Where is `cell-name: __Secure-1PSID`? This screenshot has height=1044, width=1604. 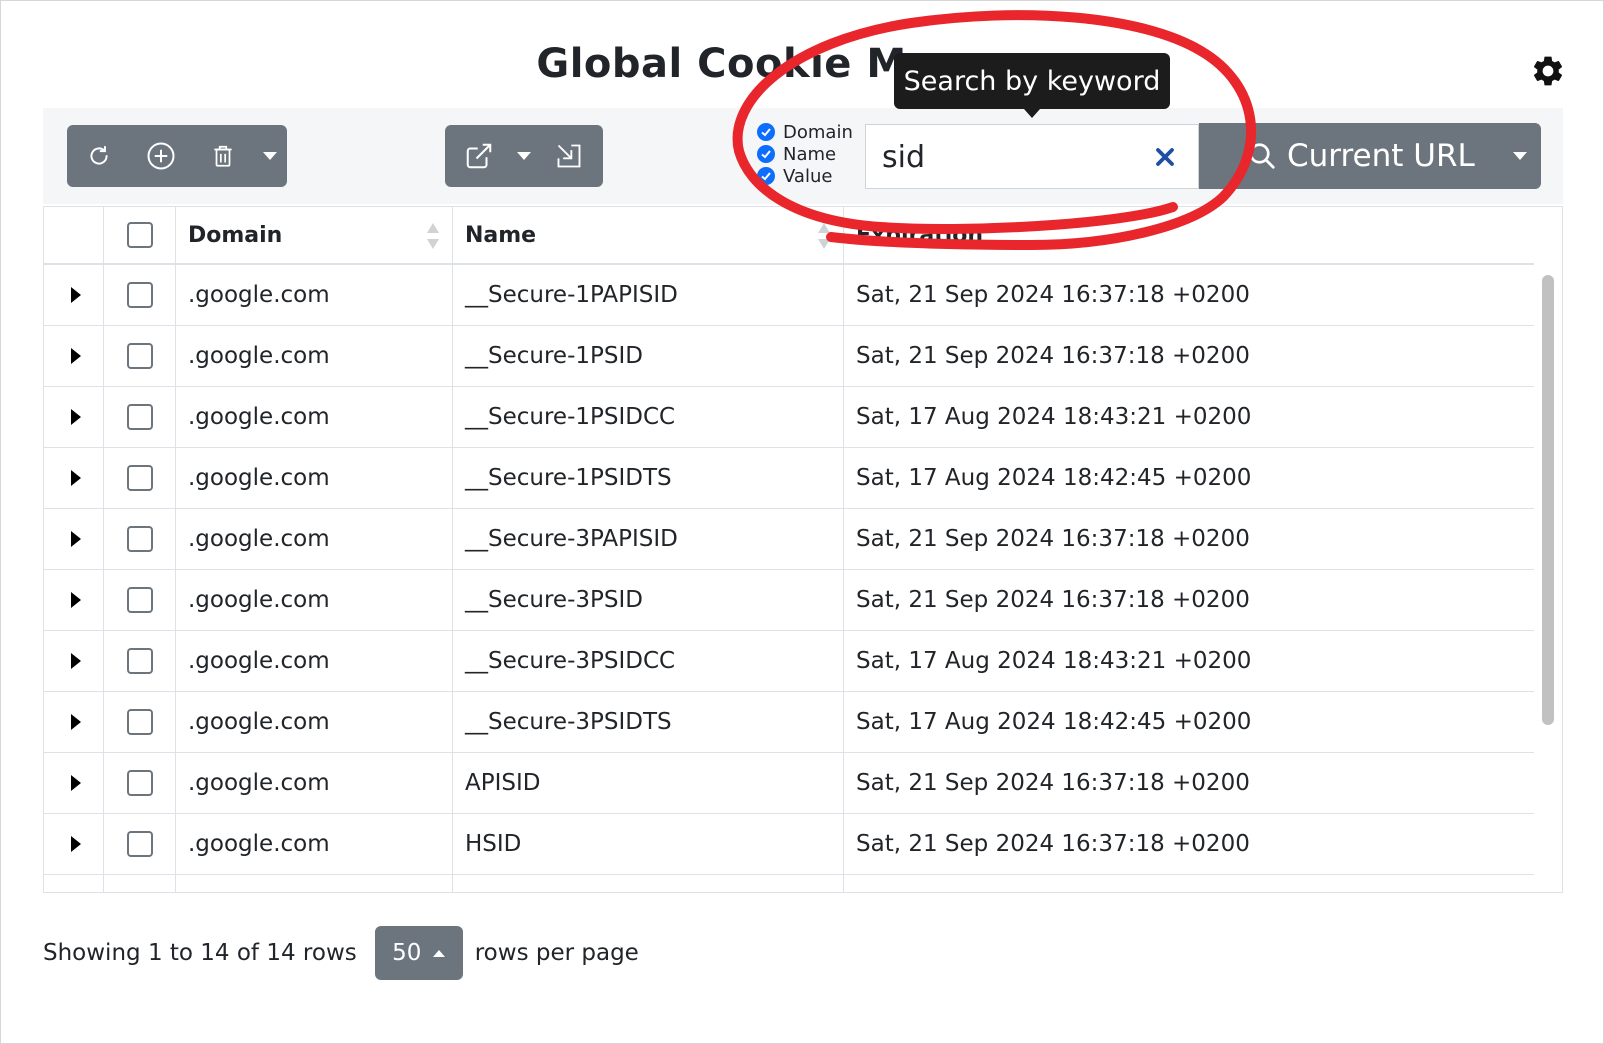 cell-name: __Secure-1PSID is located at coordinates (648, 356).